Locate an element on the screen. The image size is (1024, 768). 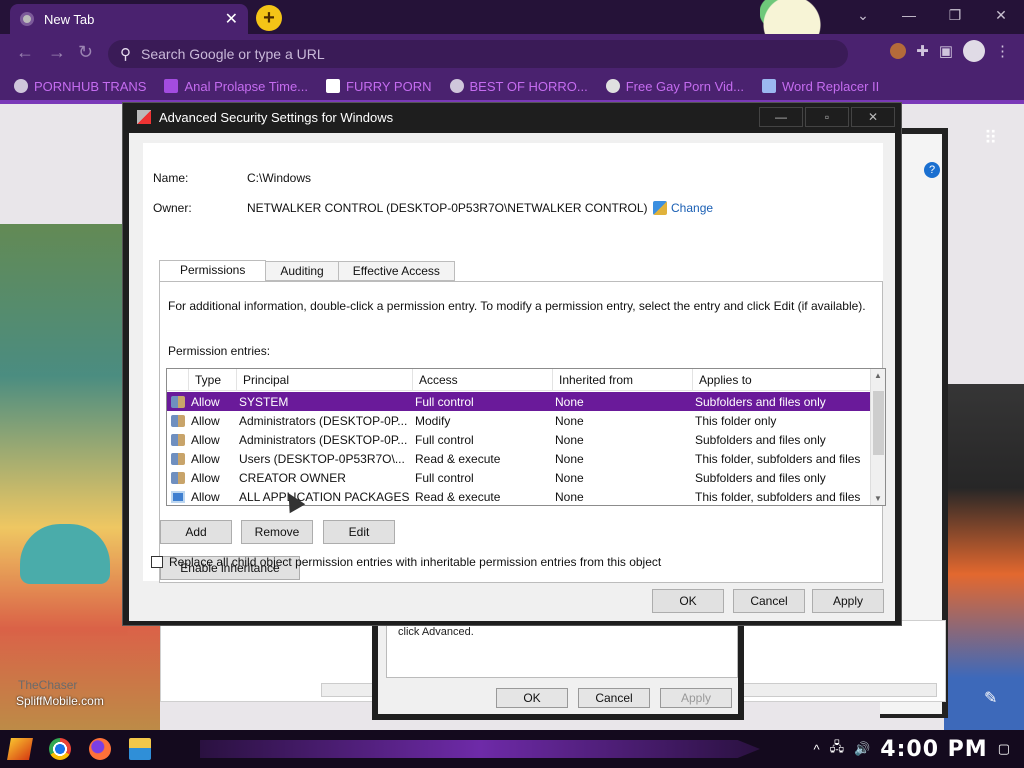
column-header-applies: Applies to is located at coordinates (782, 379).